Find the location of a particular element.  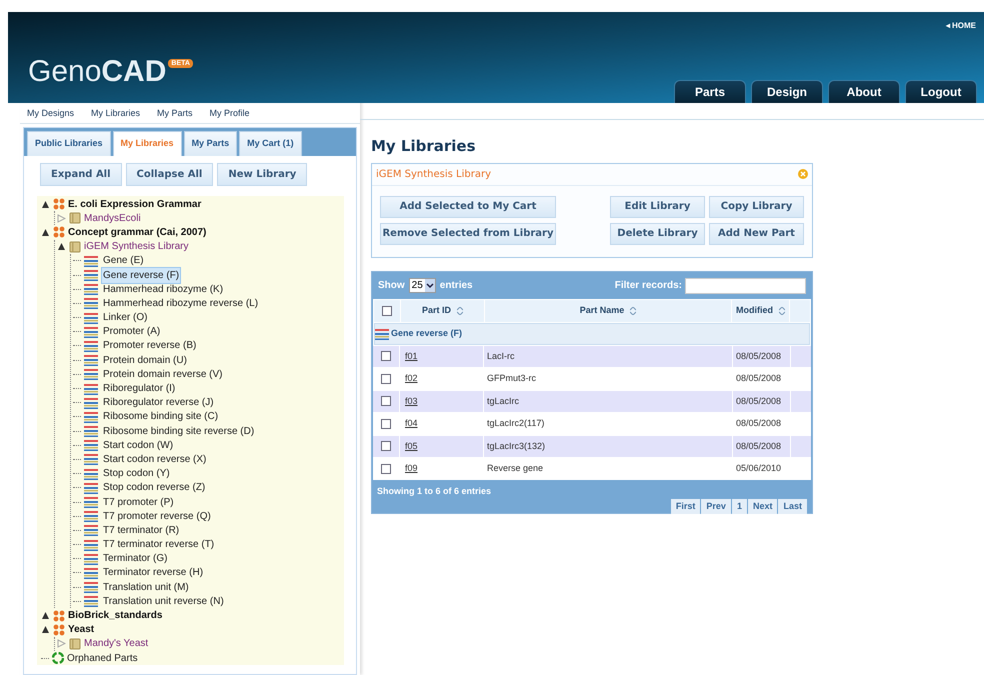

library-action-button: Delete Library is located at coordinates (657, 233).